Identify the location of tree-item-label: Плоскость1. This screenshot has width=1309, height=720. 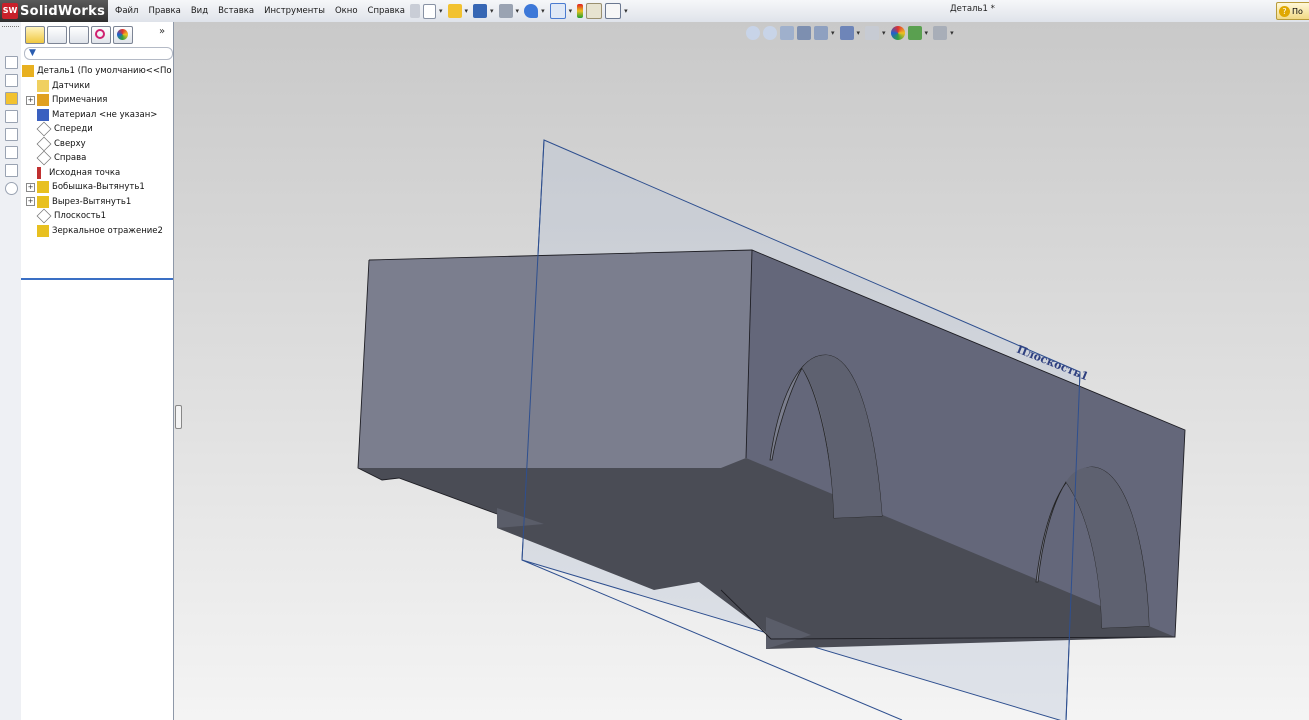
(80, 216).